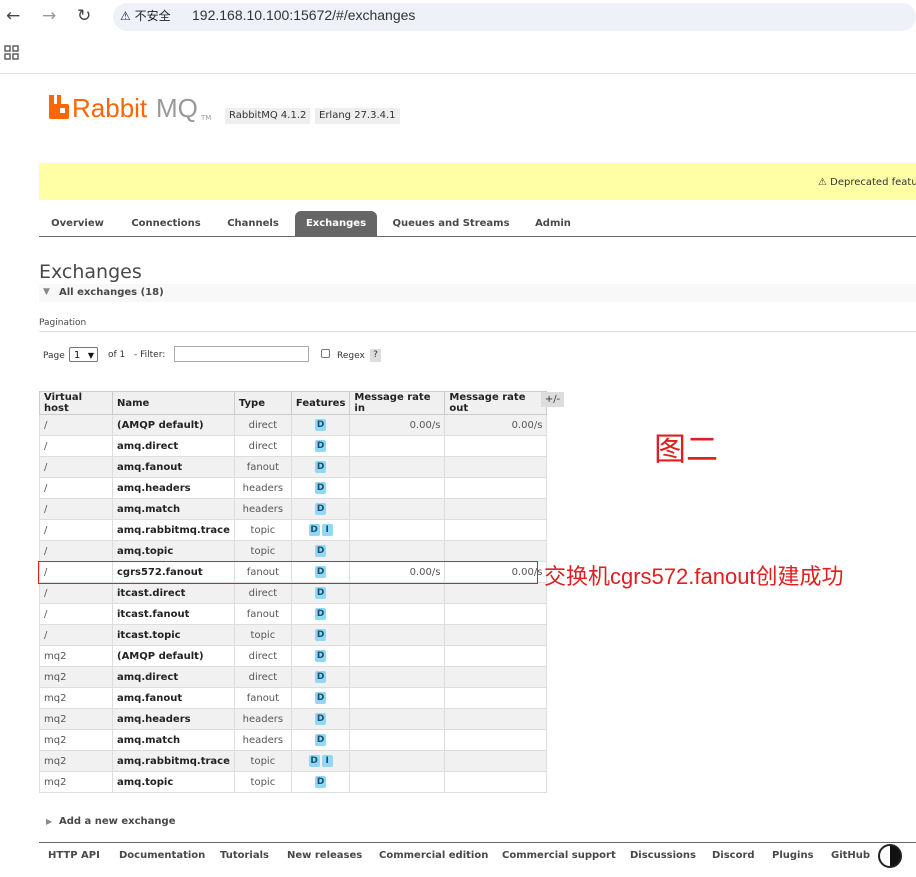 The height and width of the screenshot is (877, 916). I want to click on tab-channels: Channels, so click(253, 223).